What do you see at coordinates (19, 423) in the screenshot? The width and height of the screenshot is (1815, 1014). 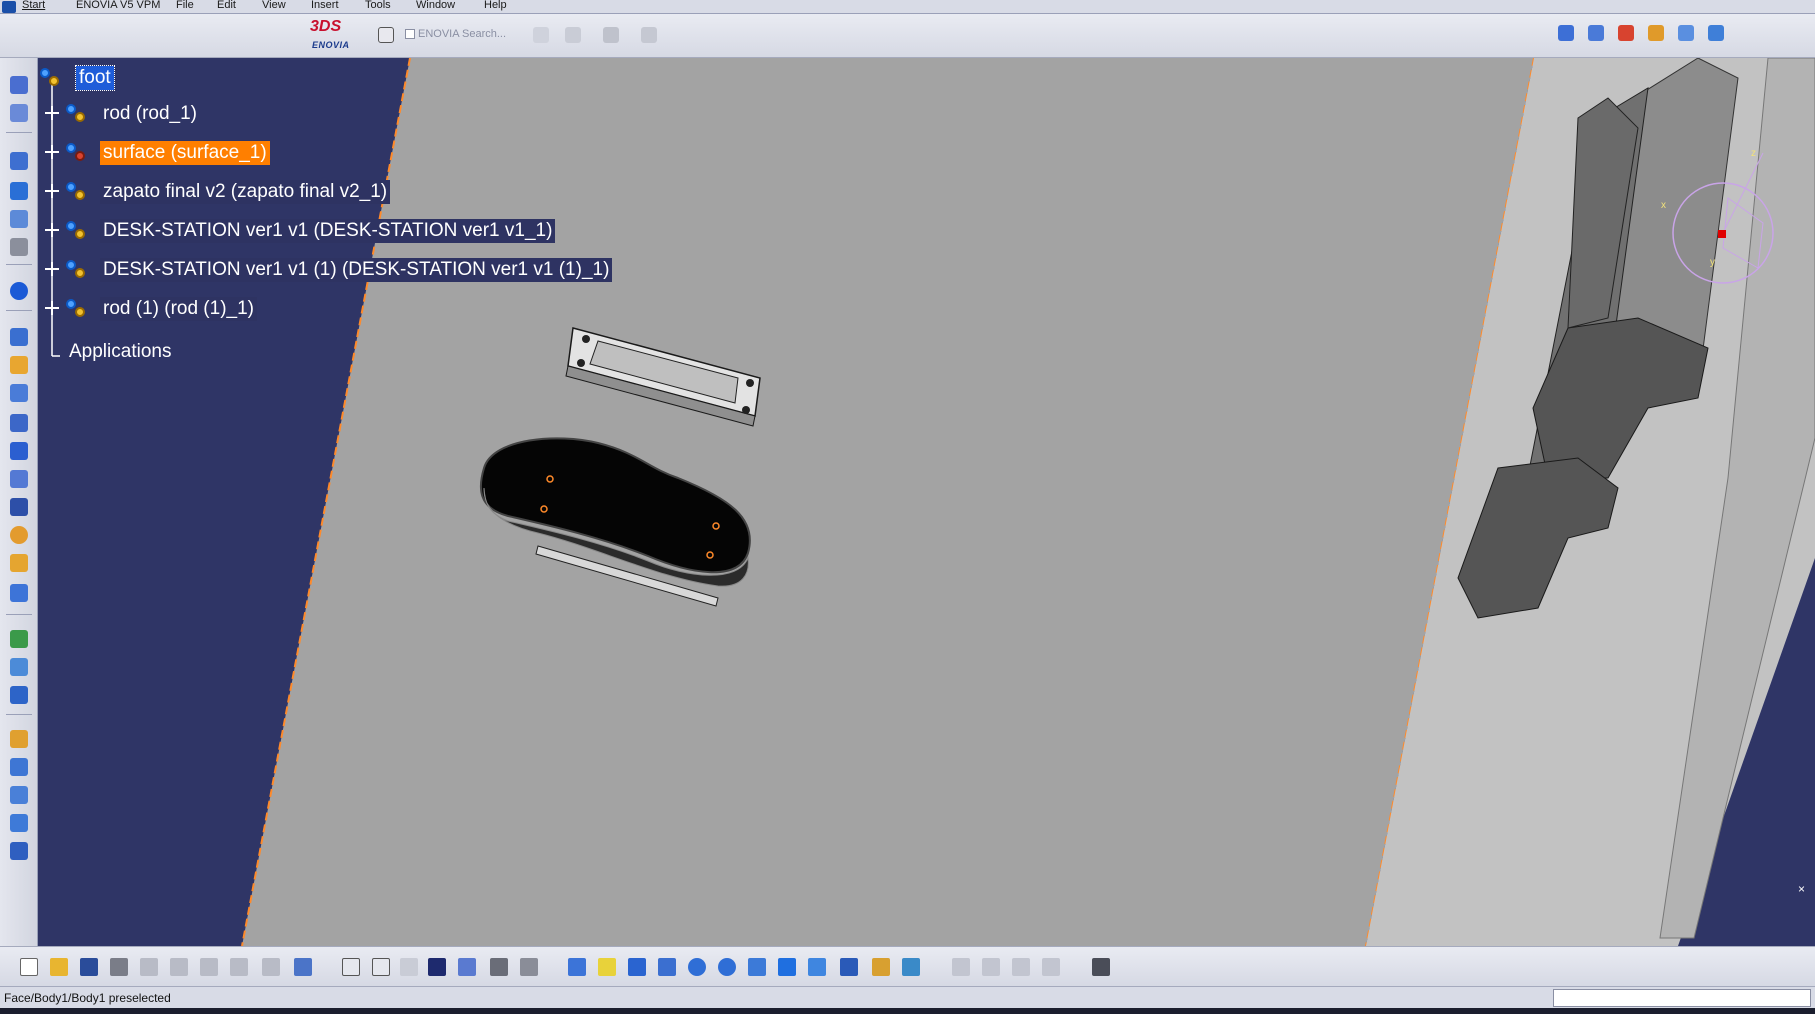 I see `scene-icon` at bounding box center [19, 423].